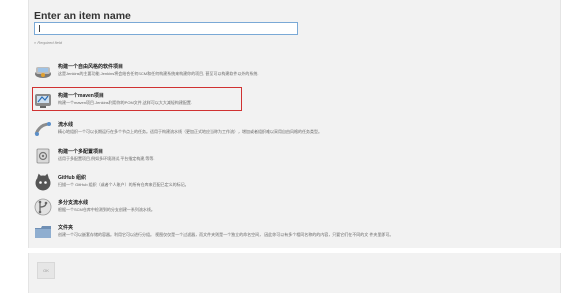  I want to click on item-description: 根据一个SCM仓库中检测到的分支创建一系列流水线。, so click(106, 209).